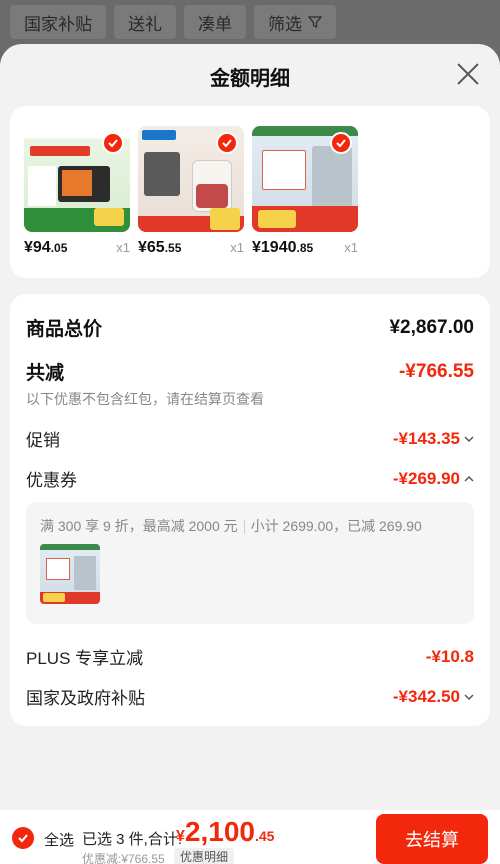 This screenshot has width=500, height=864. Describe the element at coordinates (85, 698) in the screenshot. I see `subsidy-label: 国家及政府补贴` at that location.